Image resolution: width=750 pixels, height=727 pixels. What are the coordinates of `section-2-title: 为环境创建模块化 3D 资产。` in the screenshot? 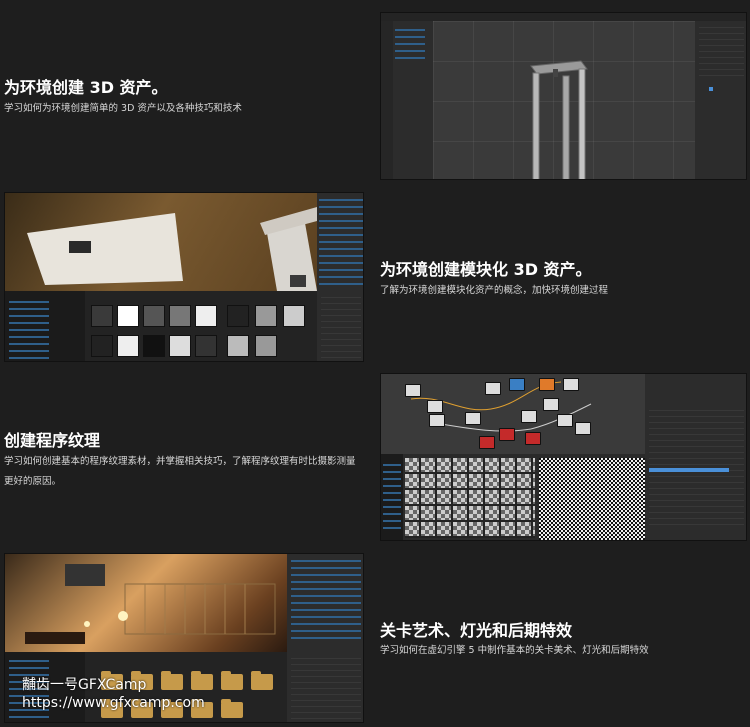 It's located at (486, 269).